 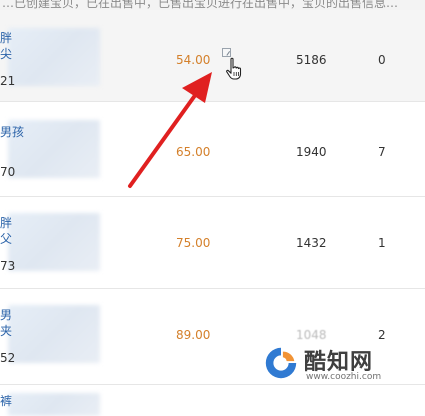 What do you see at coordinates (344, 377) in the screenshot?
I see `watermark-url: www.coozhi.com` at bounding box center [344, 377].